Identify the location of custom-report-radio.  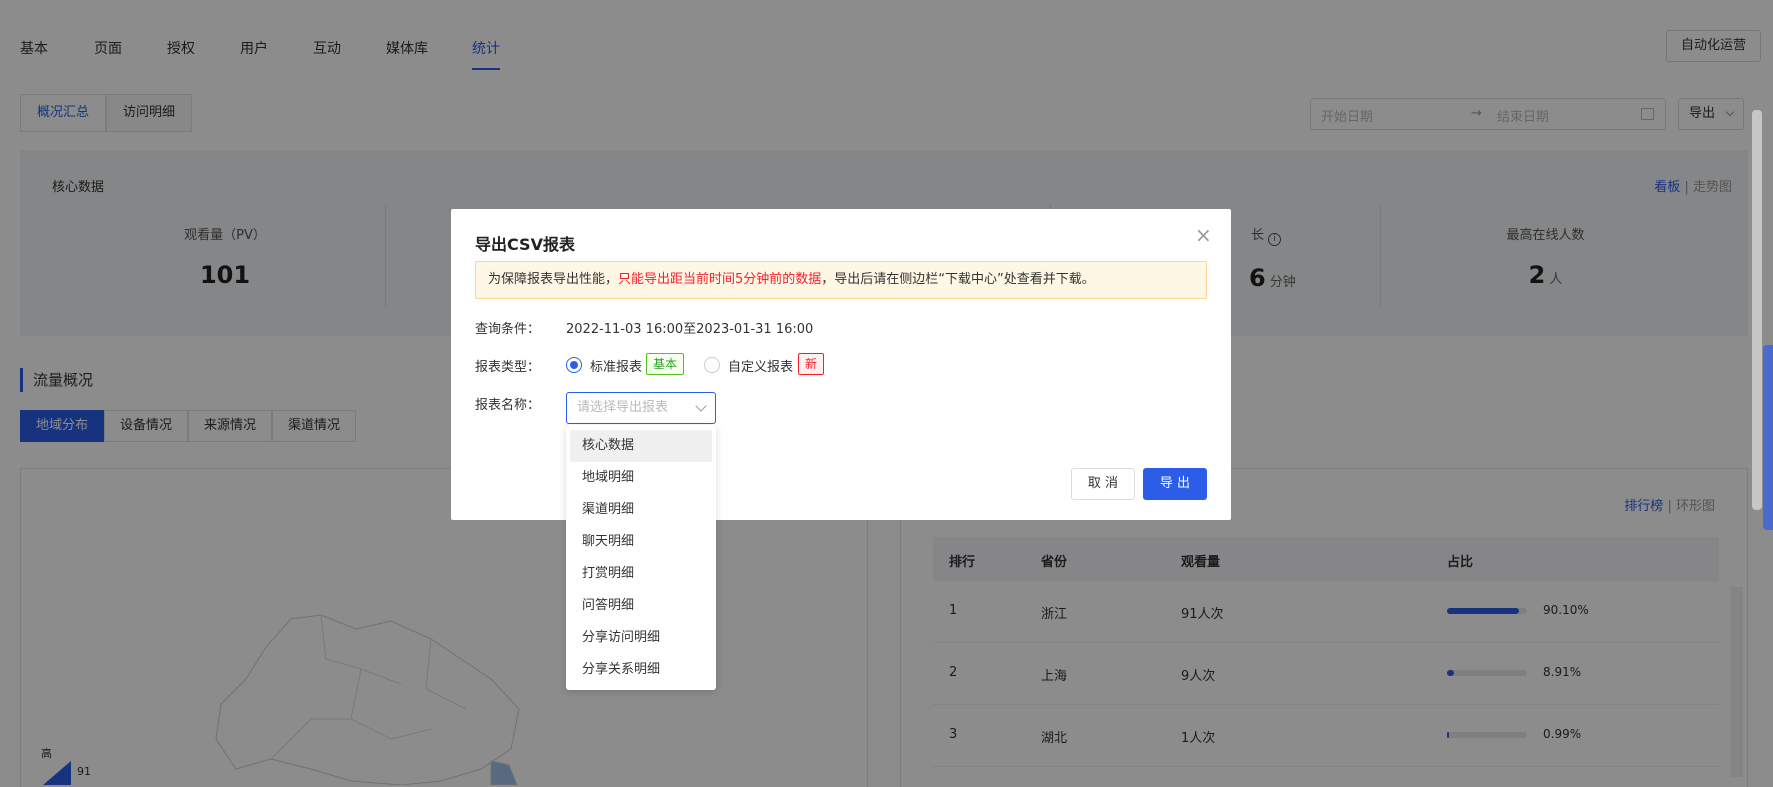
(712, 365).